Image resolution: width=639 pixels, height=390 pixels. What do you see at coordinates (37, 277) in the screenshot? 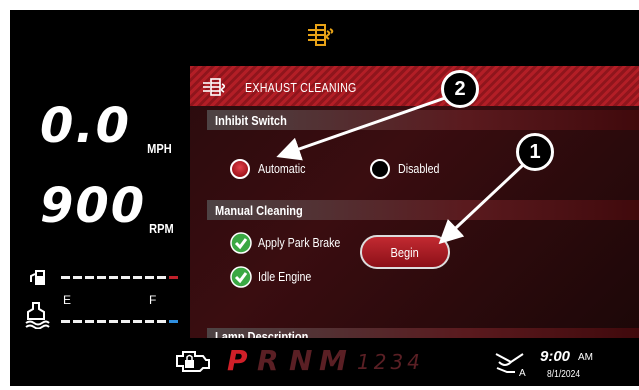
I see `fuel-pump-icon` at bounding box center [37, 277].